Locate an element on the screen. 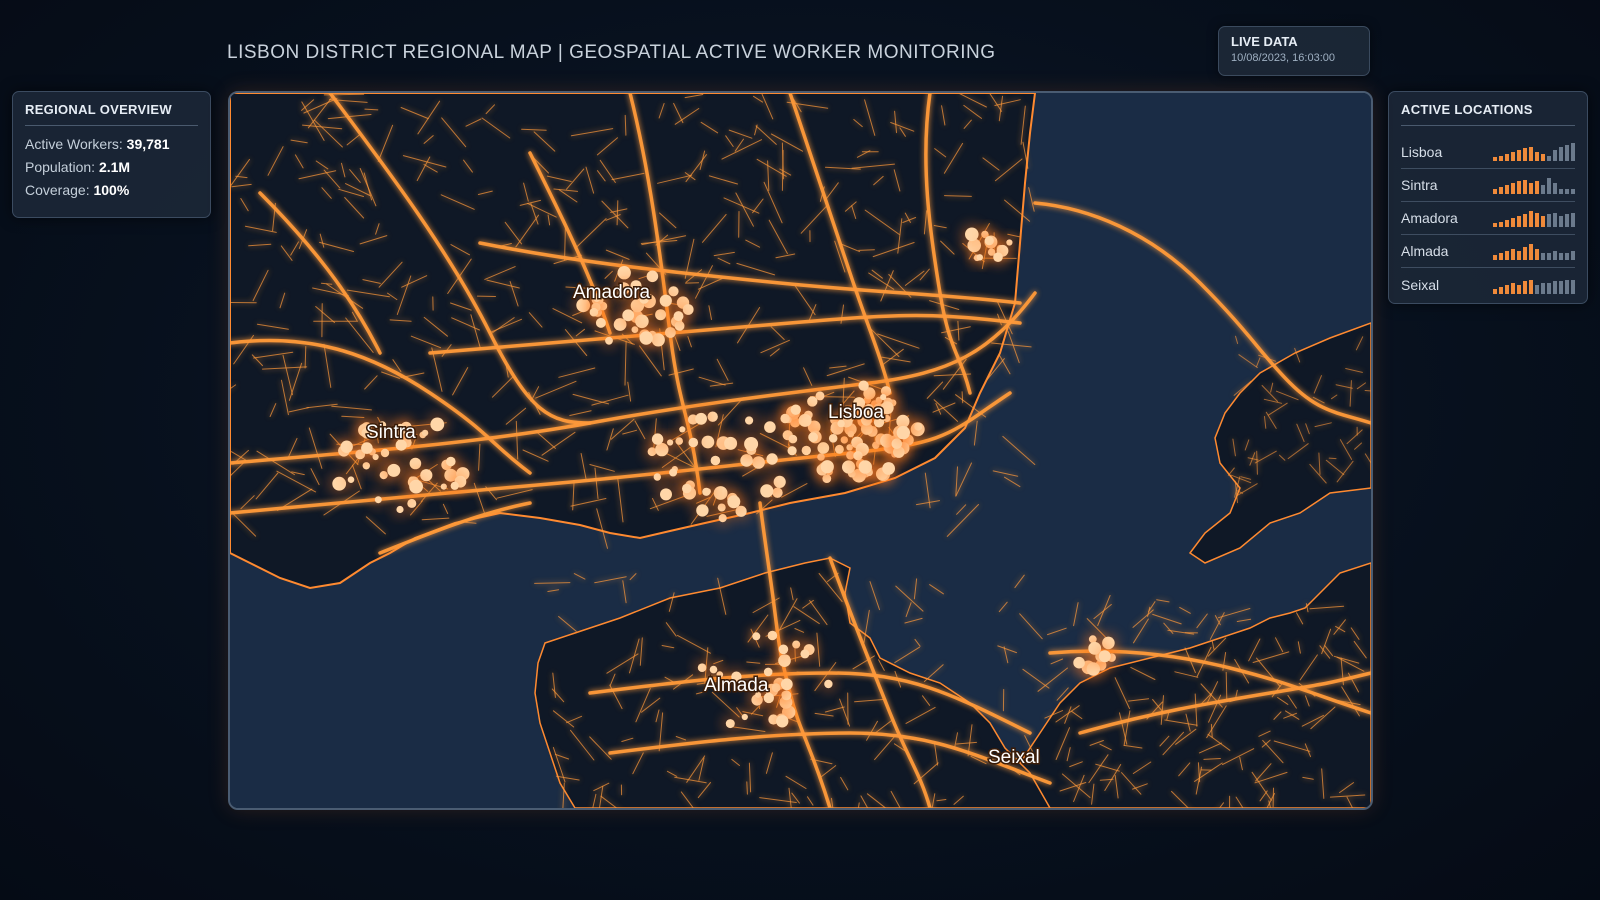 This screenshot has width=1600, height=900. stat-population: Population: 2.1M is located at coordinates (111, 167).